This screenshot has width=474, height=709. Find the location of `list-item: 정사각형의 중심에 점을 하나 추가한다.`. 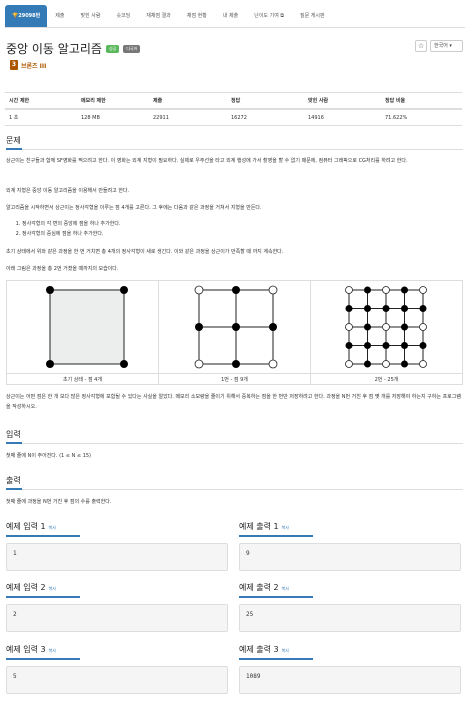

list-item: 정사각형의 중심에 점을 하나 추가한다. is located at coordinates (242, 234).